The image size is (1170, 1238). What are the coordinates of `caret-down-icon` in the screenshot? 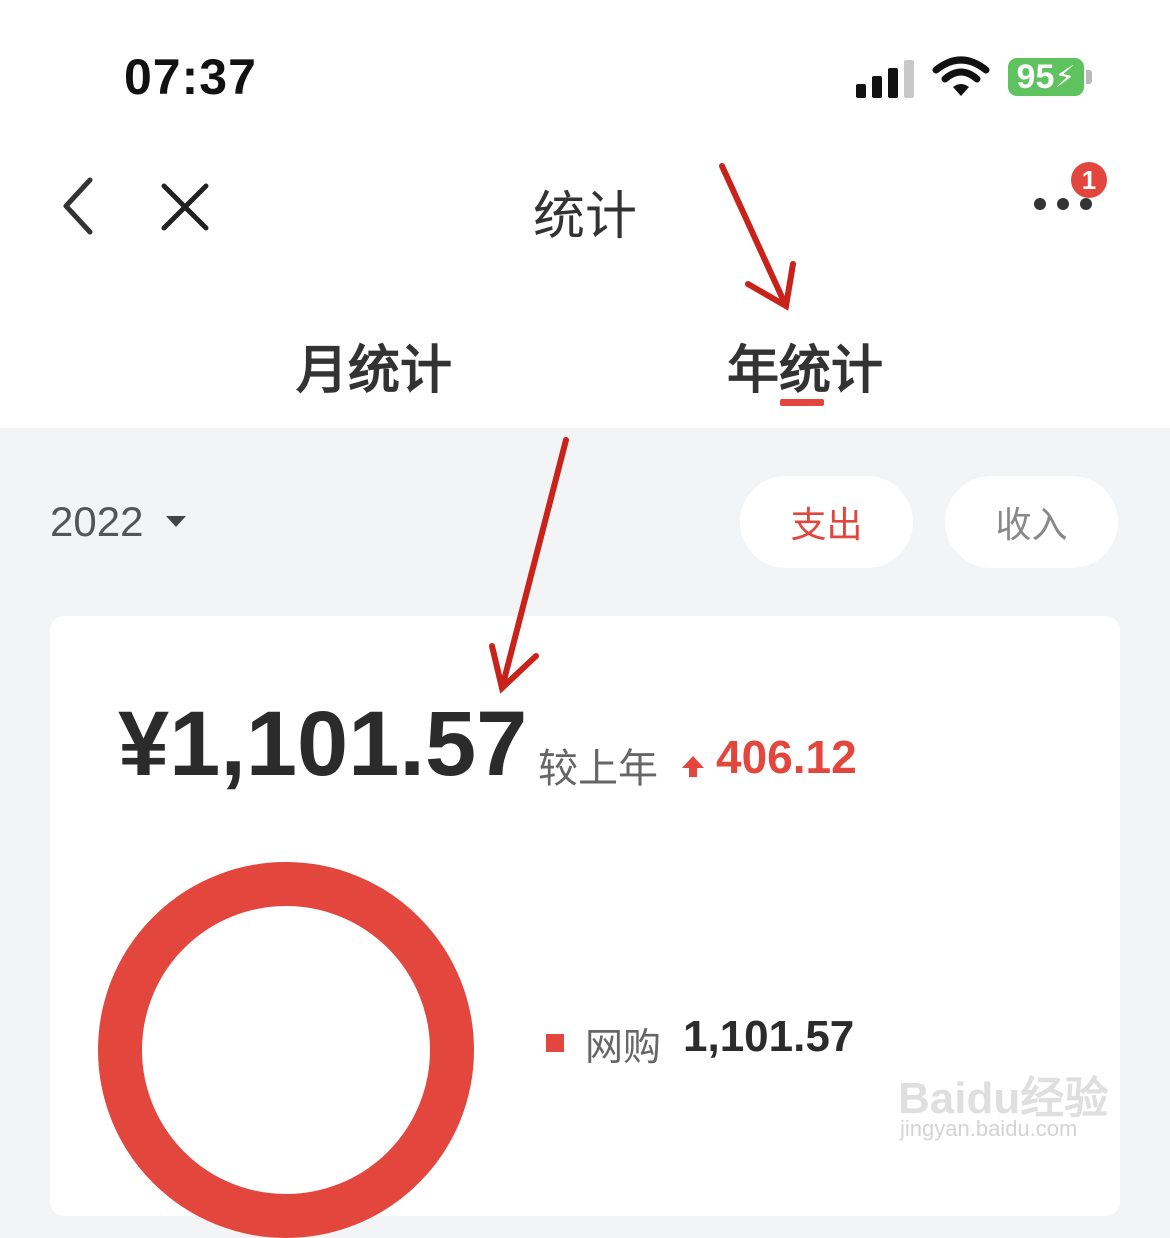 It's located at (176, 521).